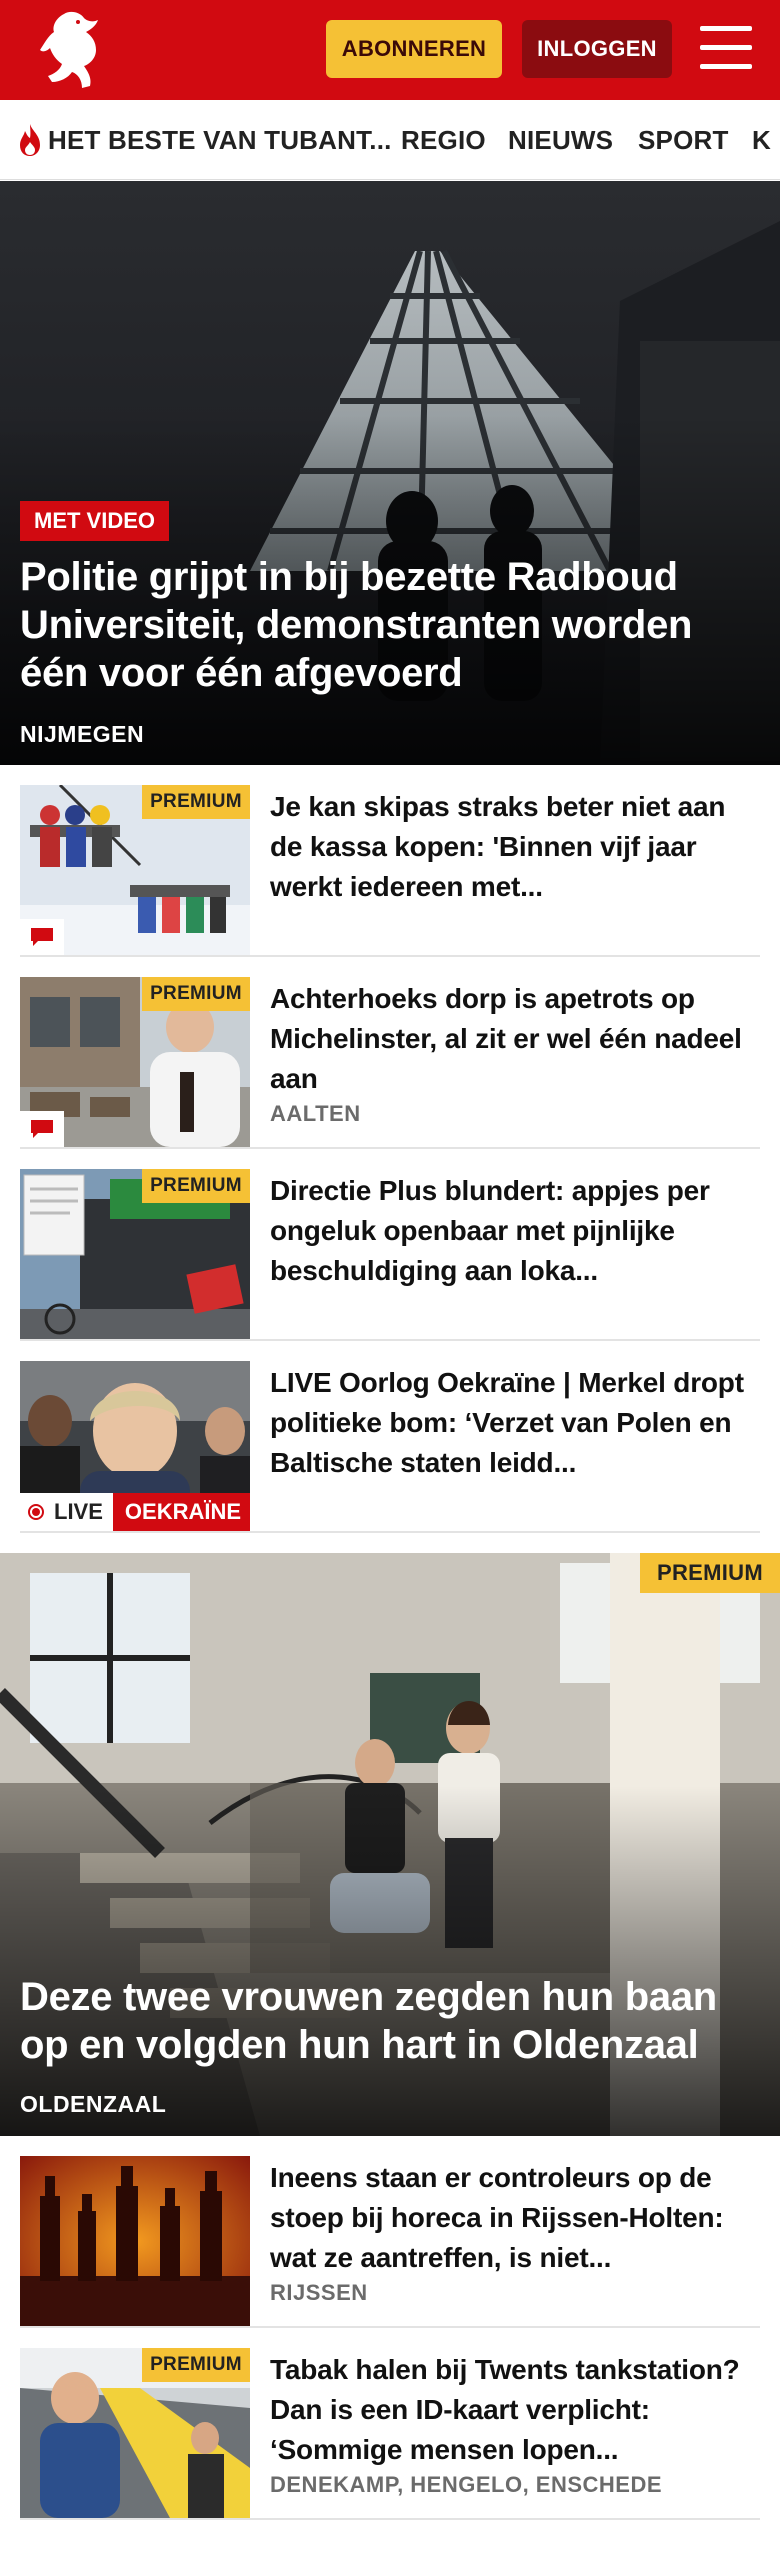 The width and height of the screenshot is (780, 2560). Describe the element at coordinates (93, 2104) in the screenshot. I see `hero-location: OLDENZAAL` at that location.